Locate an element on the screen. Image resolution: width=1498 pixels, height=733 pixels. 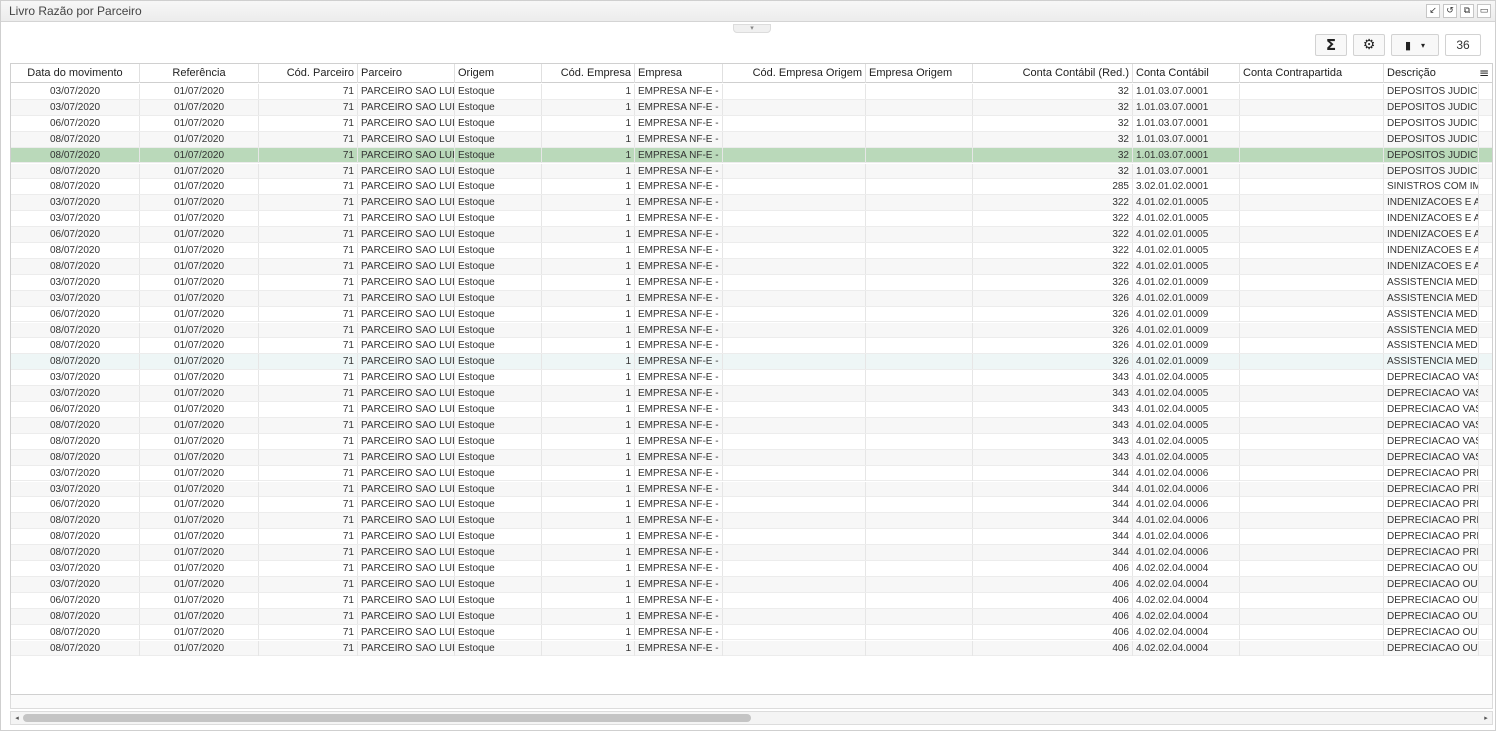
scroll-right-icon: ▸ is located at coordinates (1486, 718).